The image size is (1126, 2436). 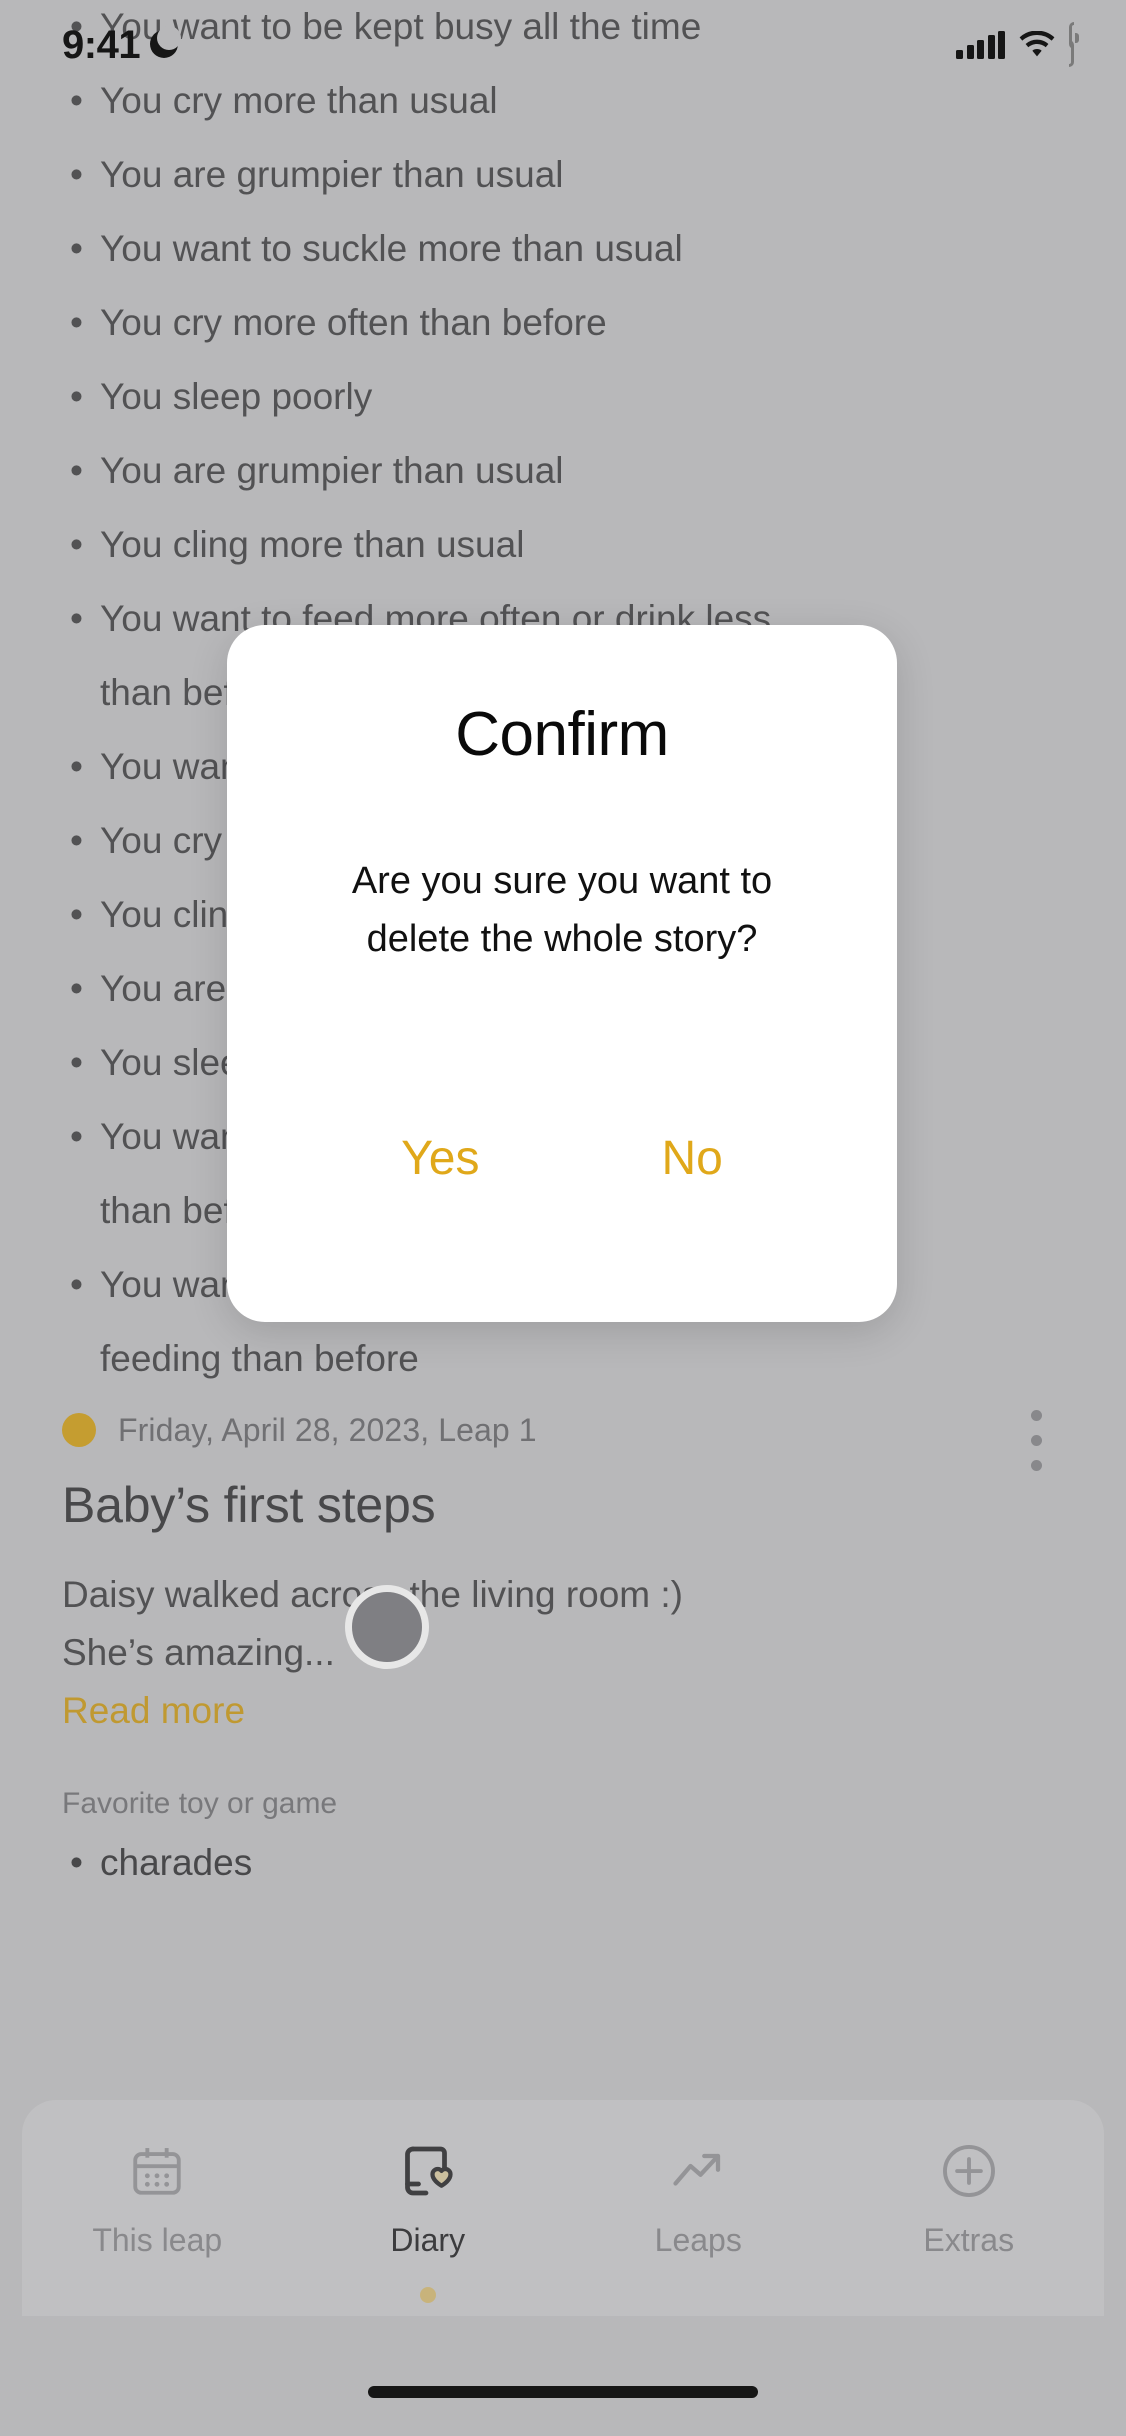 What do you see at coordinates (562, 1158) in the screenshot?
I see `dialog-actions: Yes No` at bounding box center [562, 1158].